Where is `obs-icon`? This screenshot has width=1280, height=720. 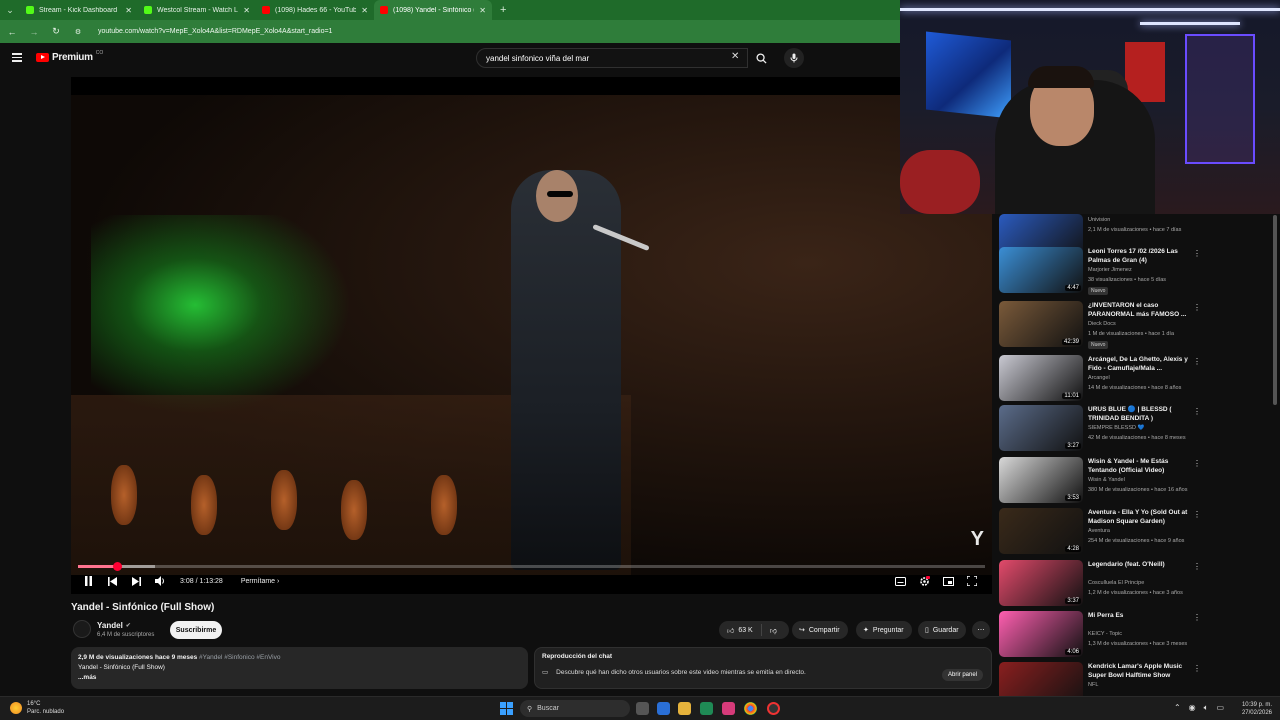
obs-icon is located at coordinates (773, 708).